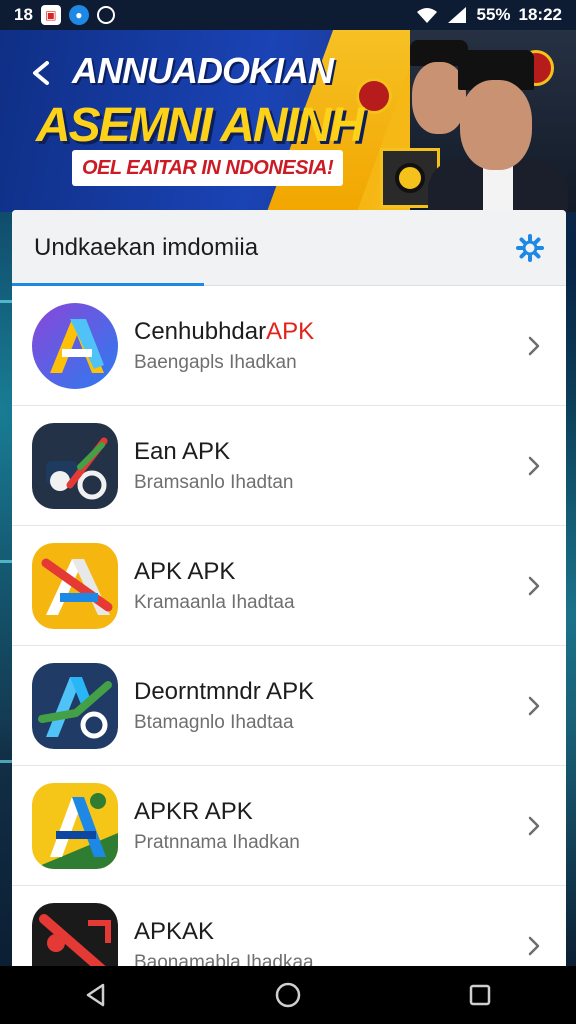 Image resolution: width=576 pixels, height=1024 pixels. Describe the element at coordinates (224, 331) in the screenshot. I see `app-title: CenhubhdarAPK` at that location.